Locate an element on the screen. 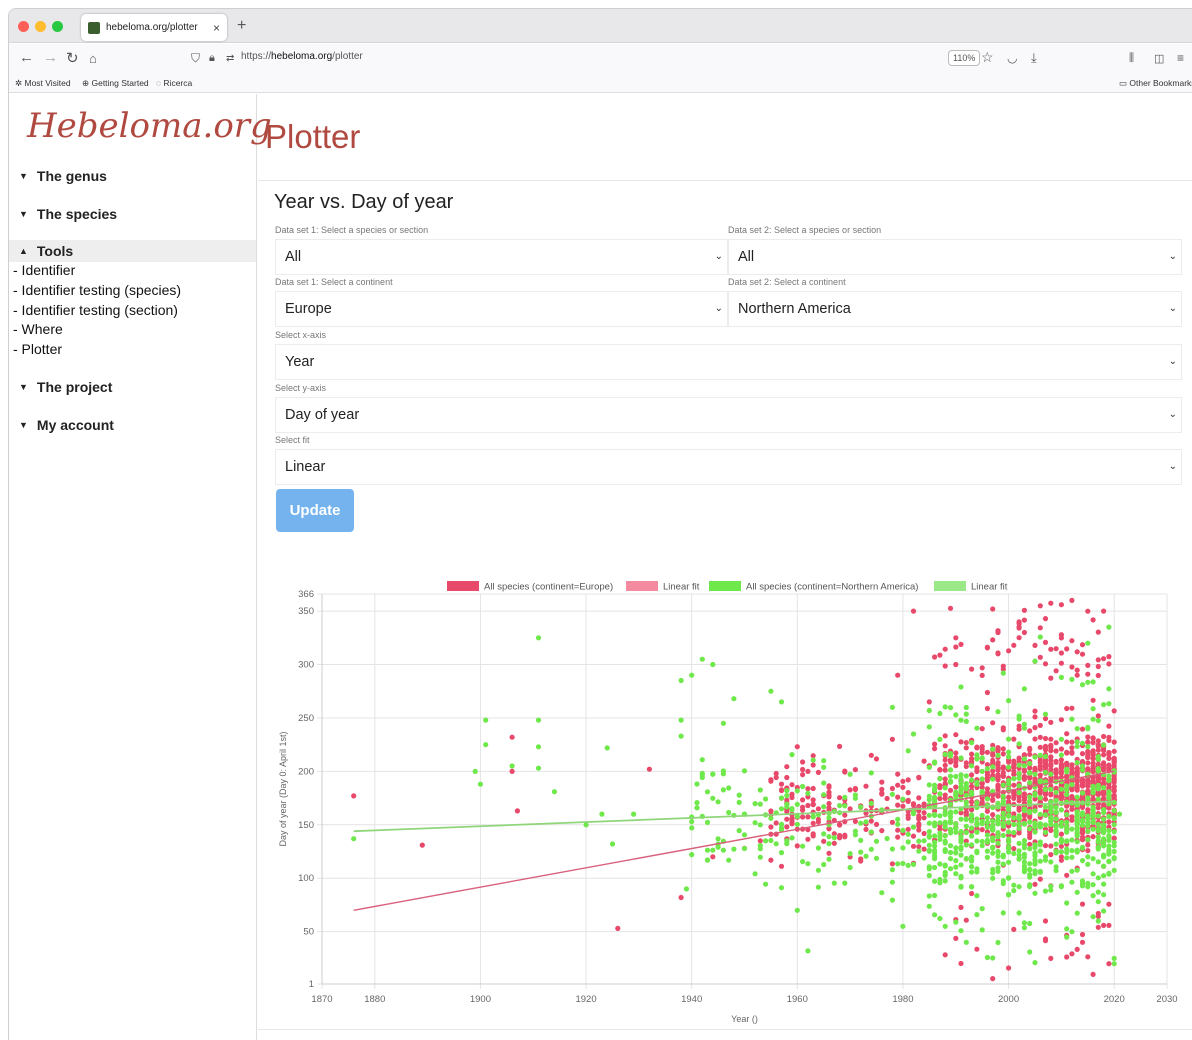 The height and width of the screenshot is (1040, 1192). bookmark-star-icon: ☆ is located at coordinates (987, 57).